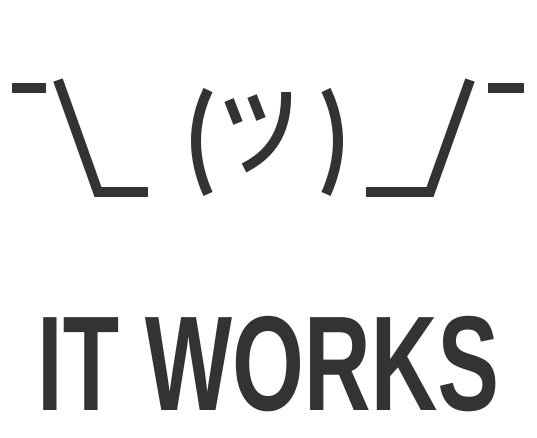 The width and height of the screenshot is (537, 438). What do you see at coordinates (202, 142) in the screenshot?
I see `left-paren` at bounding box center [202, 142].